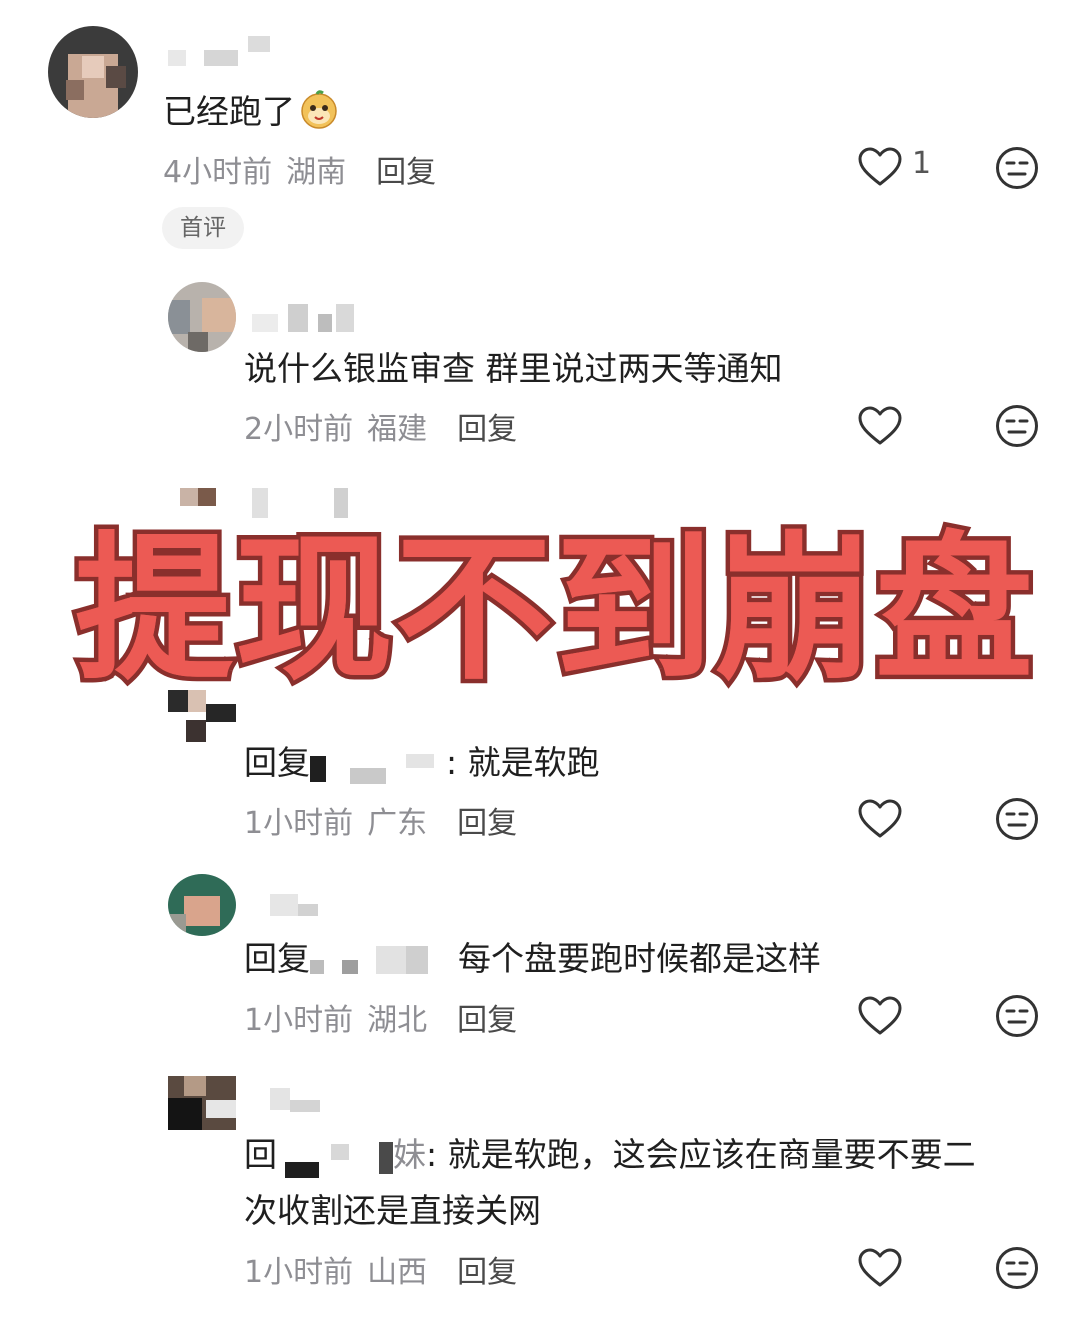 The width and height of the screenshot is (1080, 1329). What do you see at coordinates (513, 368) in the screenshot?
I see `comment-text: 说什么银监审查 群里说过两天等通知` at bounding box center [513, 368].